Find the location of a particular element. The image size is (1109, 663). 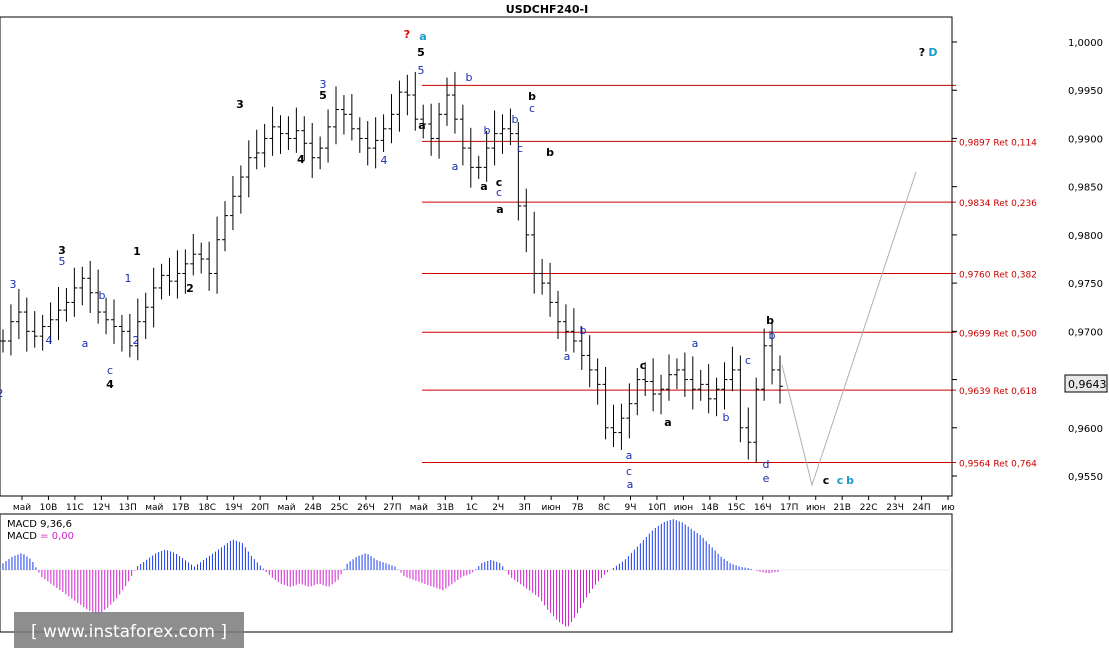

wave-label: D is located at coordinates (932, 52).